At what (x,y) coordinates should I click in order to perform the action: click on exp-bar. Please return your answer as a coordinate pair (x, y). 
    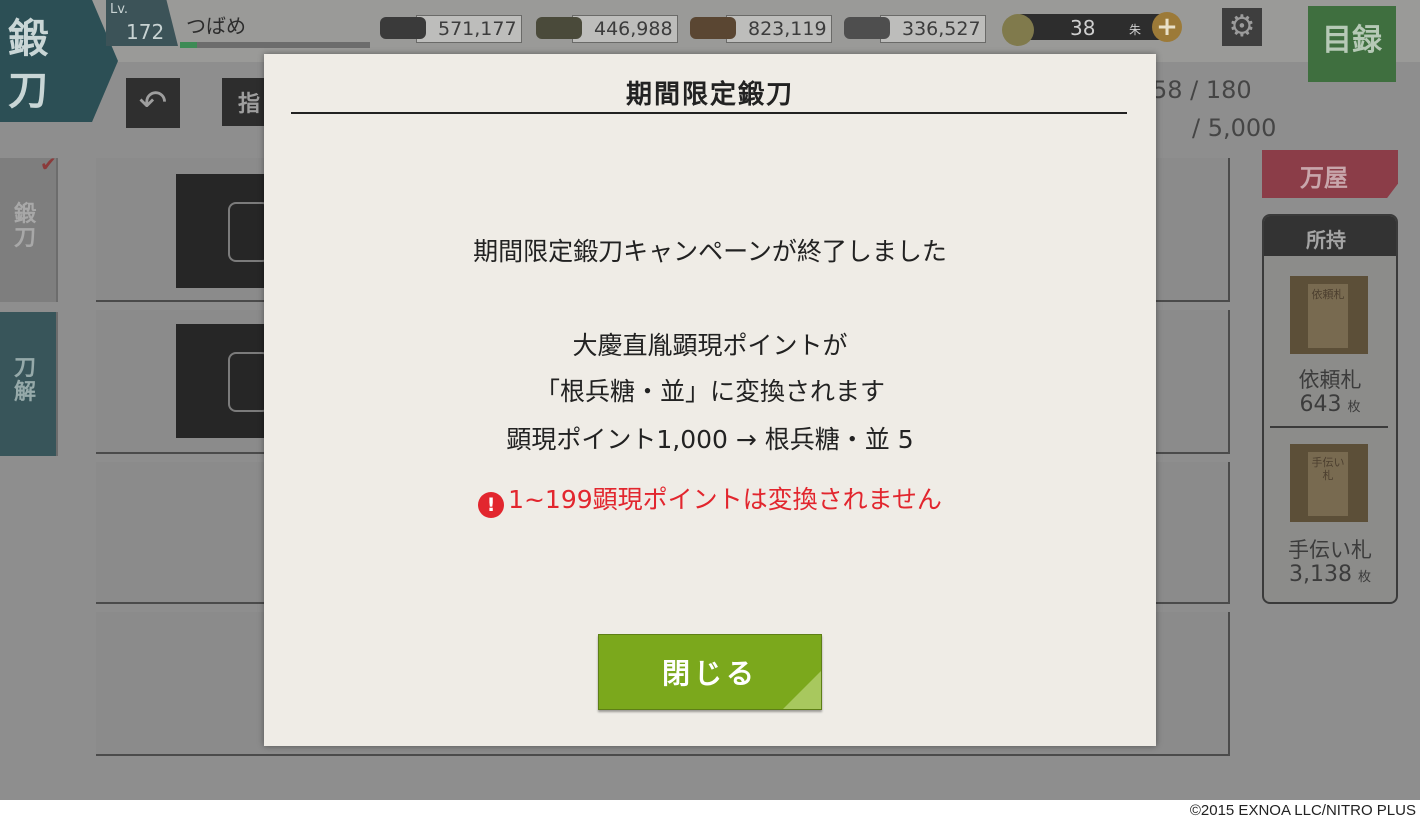
    Looking at the image, I should click on (275, 45).